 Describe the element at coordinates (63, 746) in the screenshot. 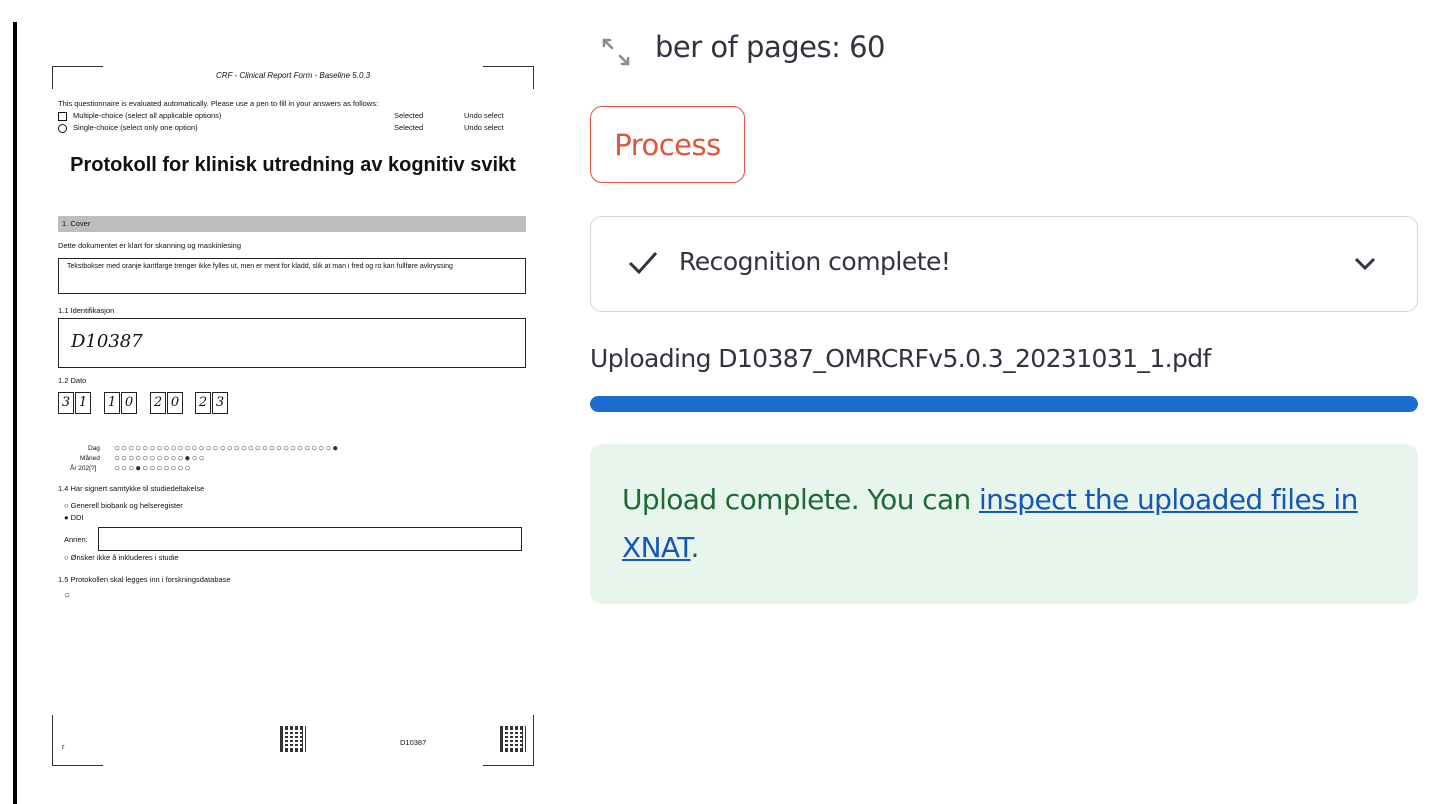

I see `footer-page: r` at that location.